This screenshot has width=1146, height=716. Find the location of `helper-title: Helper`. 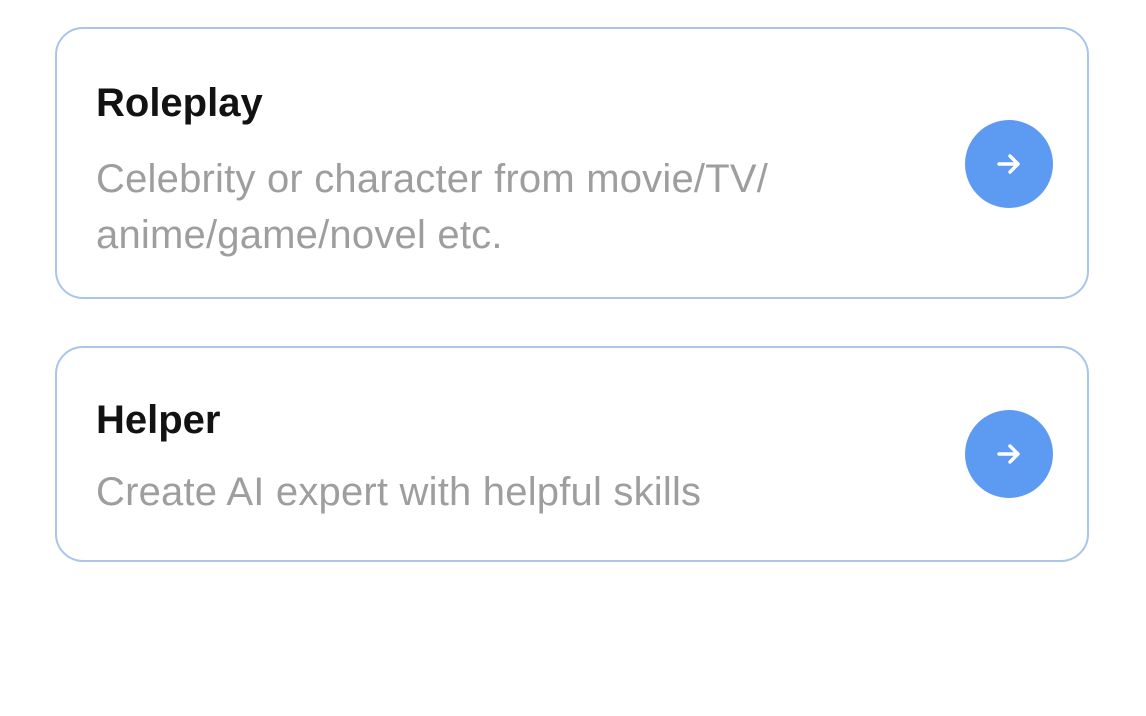

helper-title: Helper is located at coordinates (158, 420).